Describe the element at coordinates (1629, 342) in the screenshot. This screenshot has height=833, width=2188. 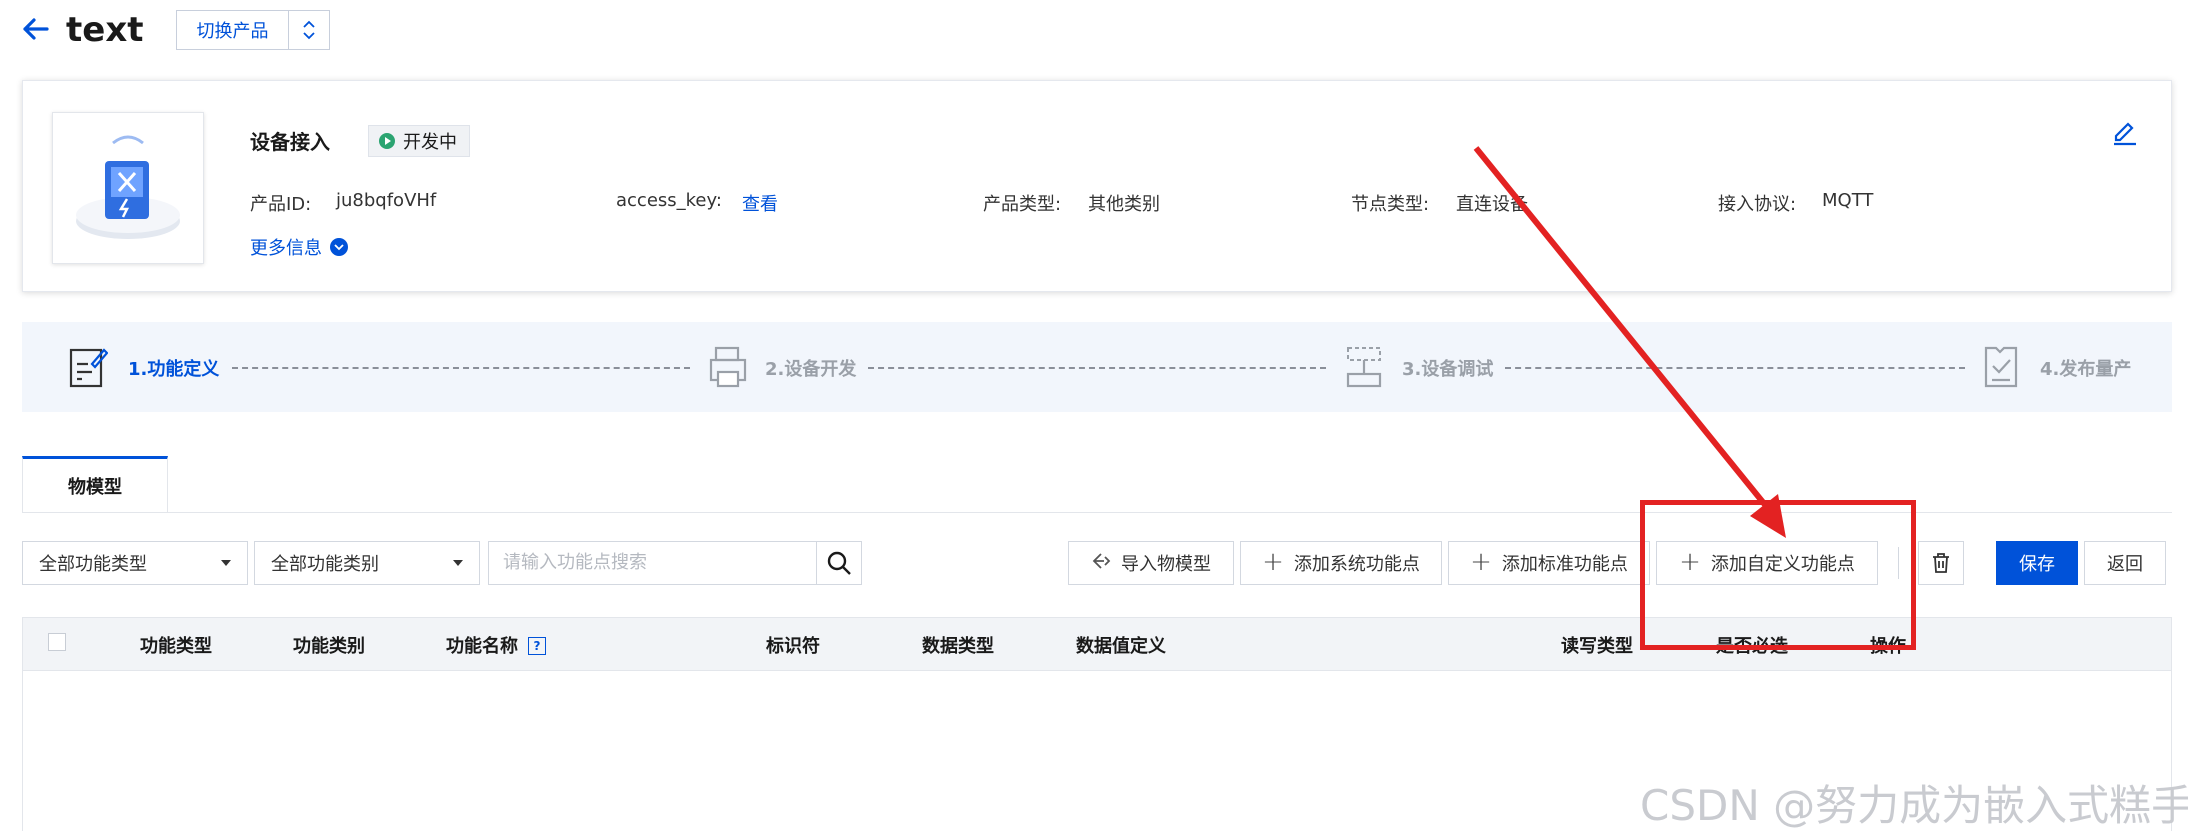
I see `annotation-arrow-icon` at that location.